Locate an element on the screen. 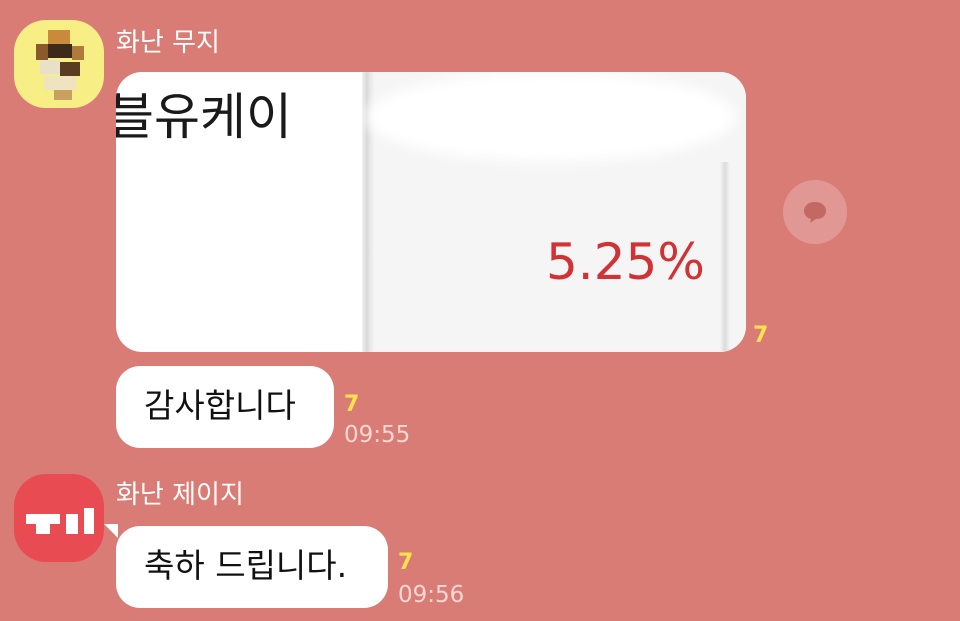 The height and width of the screenshot is (621, 960). message-bubble: 감사합니다 is located at coordinates (225, 407).